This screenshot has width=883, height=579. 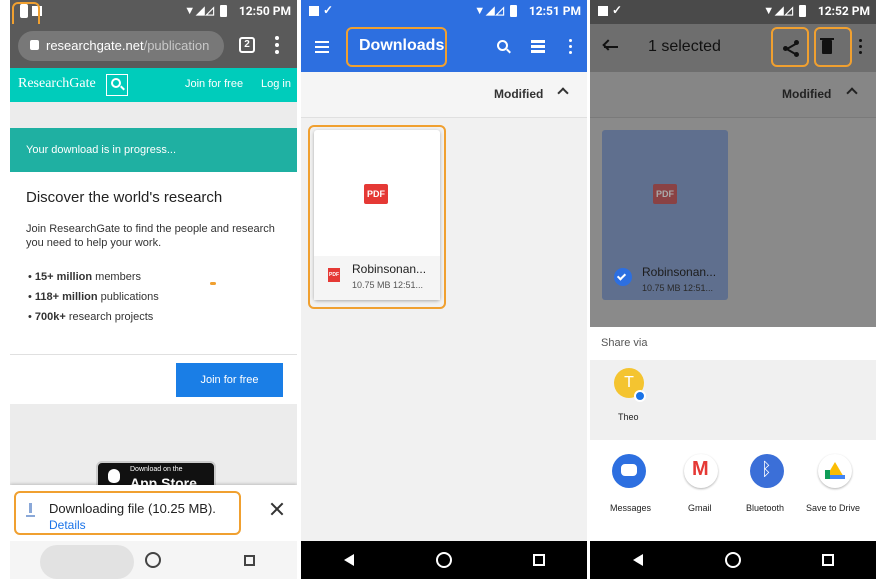 What do you see at coordinates (790, 47) in the screenshot?
I see `highlight-share-button` at bounding box center [790, 47].